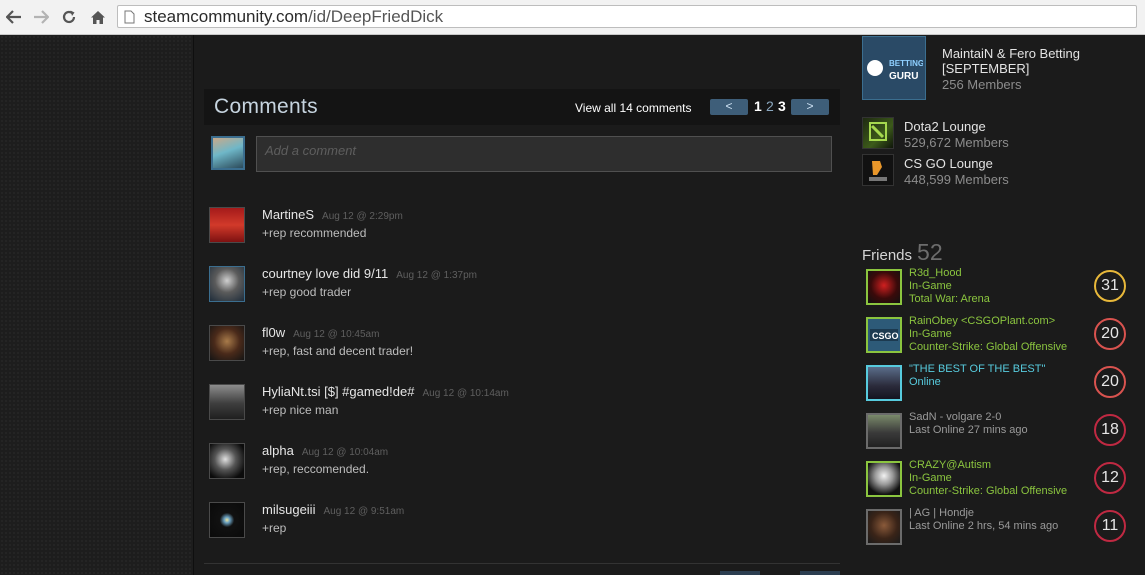 The width and height of the screenshot is (1145, 575). What do you see at coordinates (1001, 288) in the screenshot?
I see `friend-item: R3d_Hood In-Game Total War: Arena 31` at bounding box center [1001, 288].